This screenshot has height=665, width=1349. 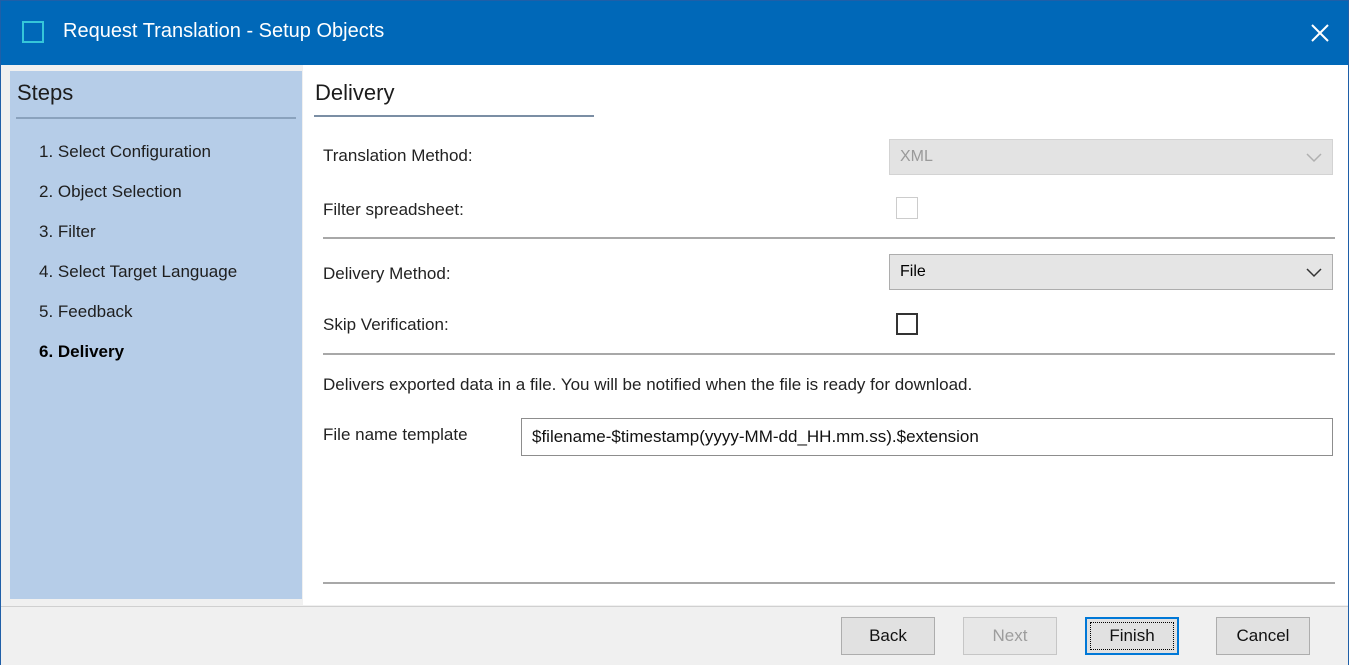 I want to click on step-item-filter: 3. Filter, so click(x=67, y=231).